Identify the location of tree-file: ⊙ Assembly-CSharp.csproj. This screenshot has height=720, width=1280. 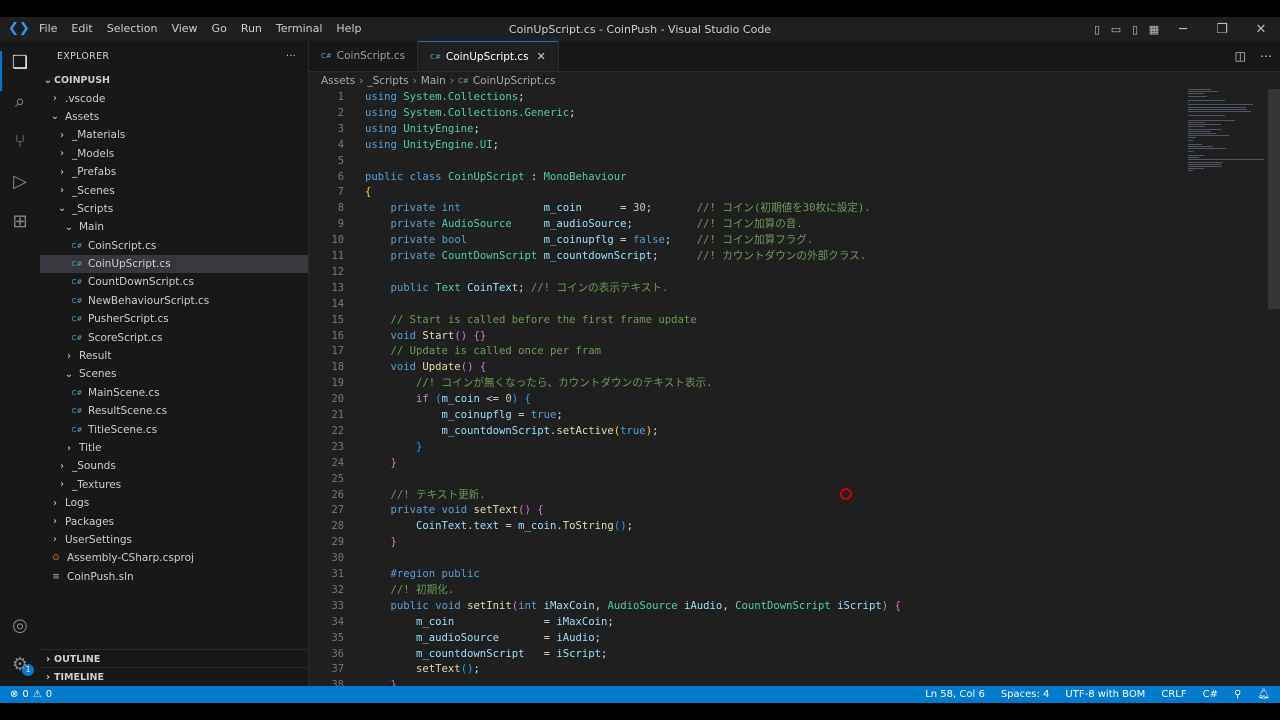
(174, 558).